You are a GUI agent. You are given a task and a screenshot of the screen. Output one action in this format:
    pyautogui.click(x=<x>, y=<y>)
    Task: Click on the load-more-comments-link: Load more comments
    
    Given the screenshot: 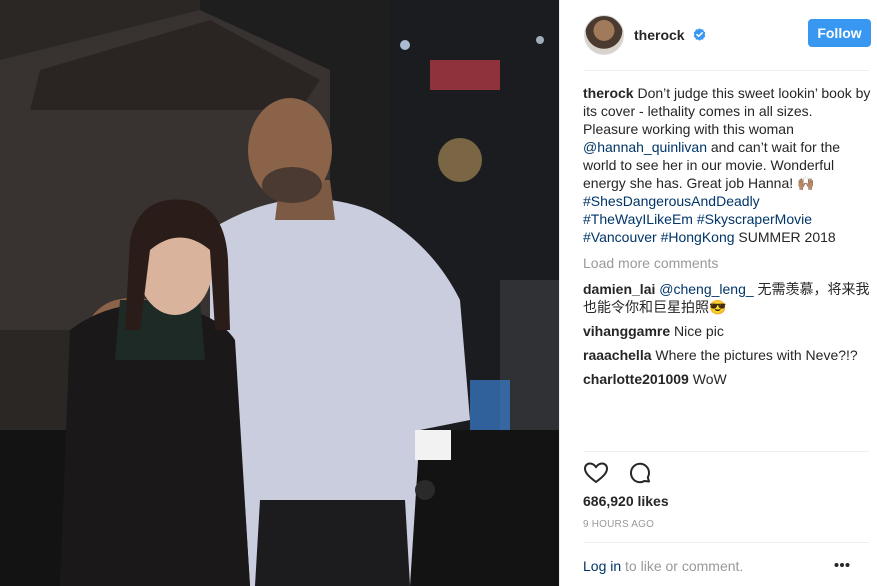 What is the action you would take?
    pyautogui.click(x=728, y=263)
    